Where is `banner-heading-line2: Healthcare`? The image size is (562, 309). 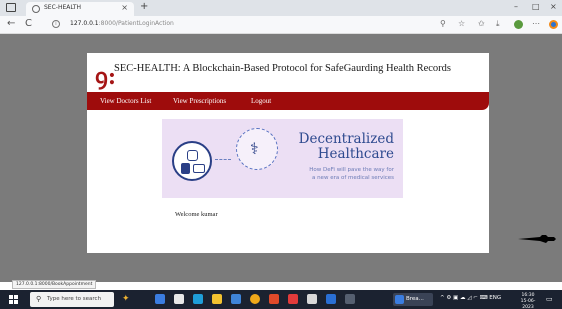 banner-heading-line2: Healthcare is located at coordinates (355, 154).